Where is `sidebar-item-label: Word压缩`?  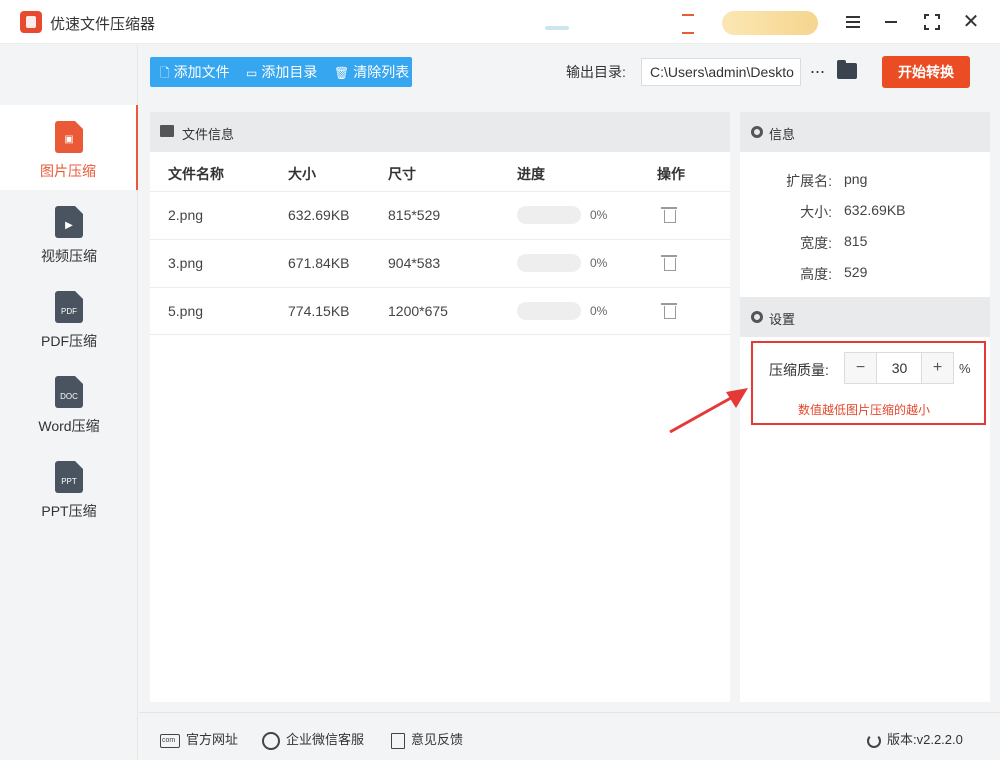
sidebar-item-label: Word压缩 is located at coordinates (69, 426).